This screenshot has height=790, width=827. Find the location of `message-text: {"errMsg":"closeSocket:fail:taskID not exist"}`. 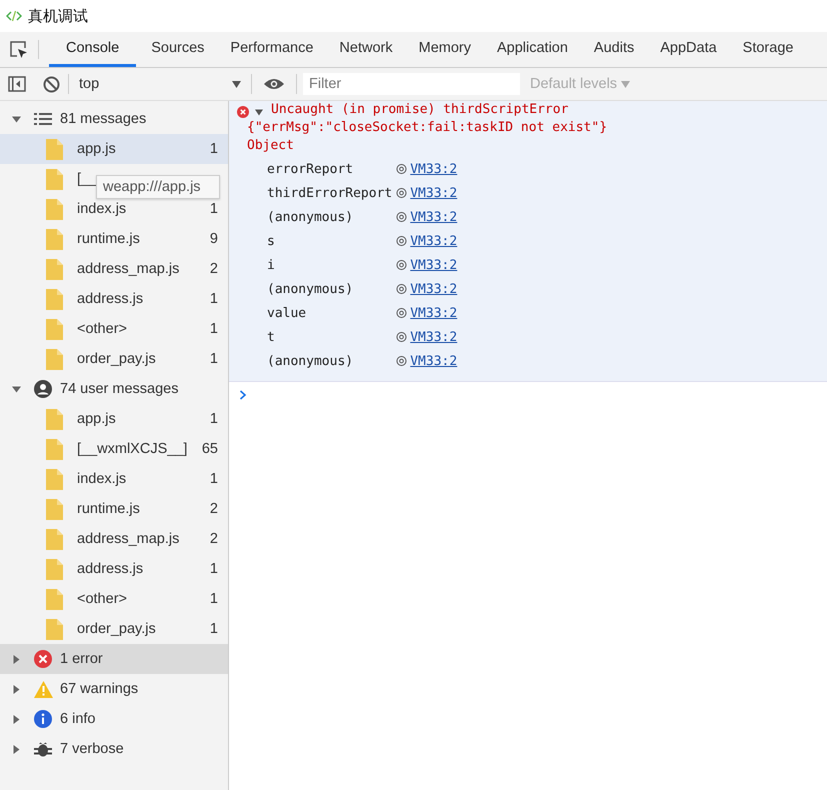

message-text: {"errMsg":"closeSocket:fail:taskID not exist"} is located at coordinates (427, 127).